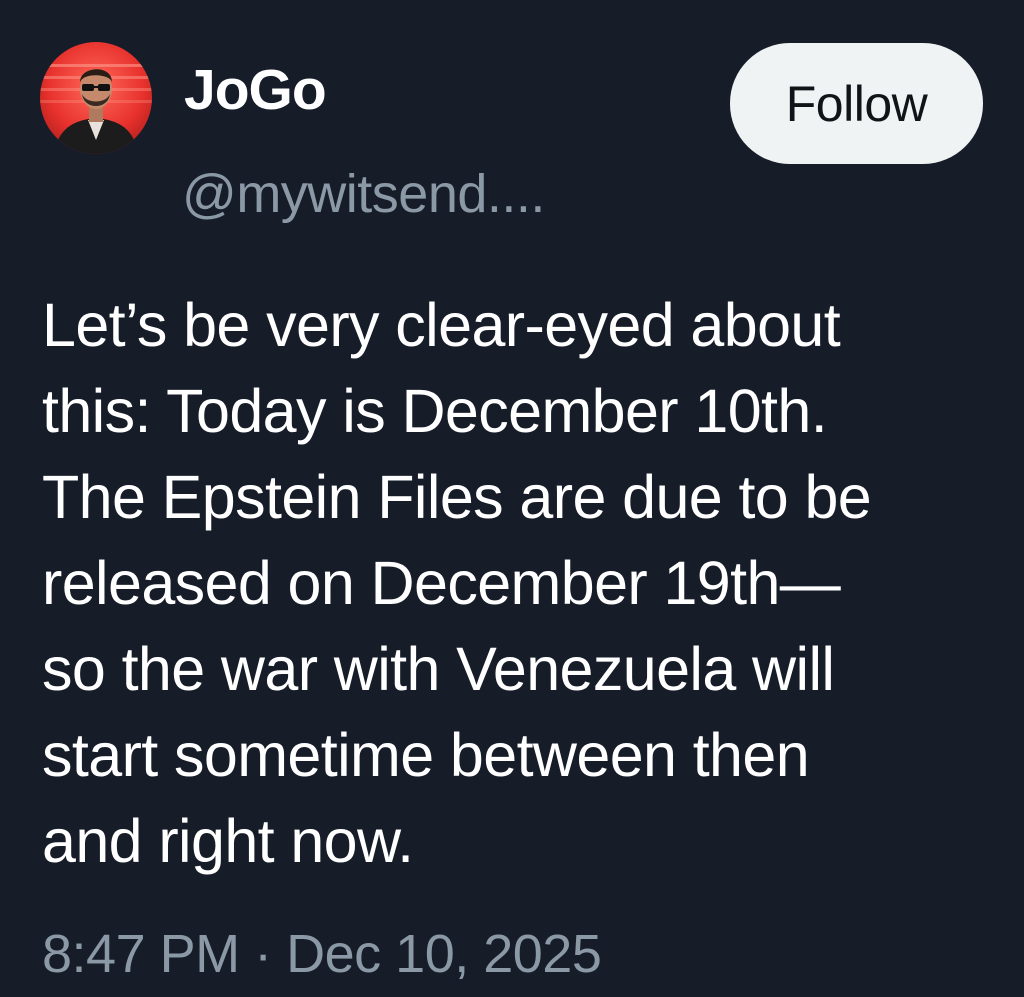 This screenshot has width=1024, height=997. I want to click on tweet-time: 8:47 PM, so click(141, 954).